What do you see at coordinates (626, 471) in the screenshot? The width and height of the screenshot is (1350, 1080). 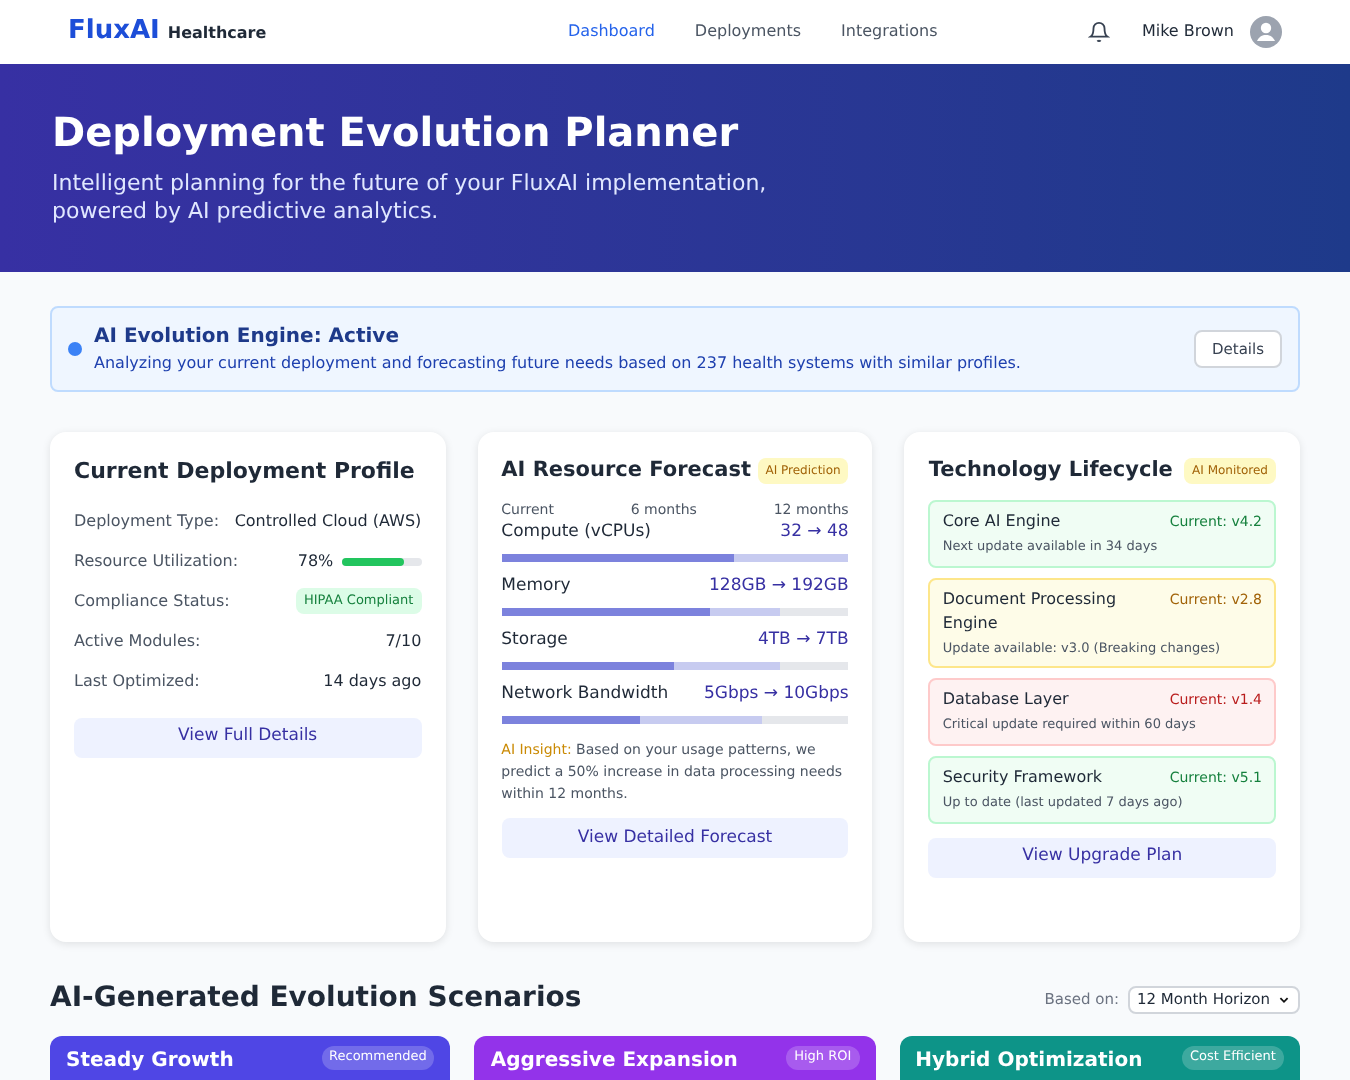 I see `card-title: AI Resource Forecast` at bounding box center [626, 471].